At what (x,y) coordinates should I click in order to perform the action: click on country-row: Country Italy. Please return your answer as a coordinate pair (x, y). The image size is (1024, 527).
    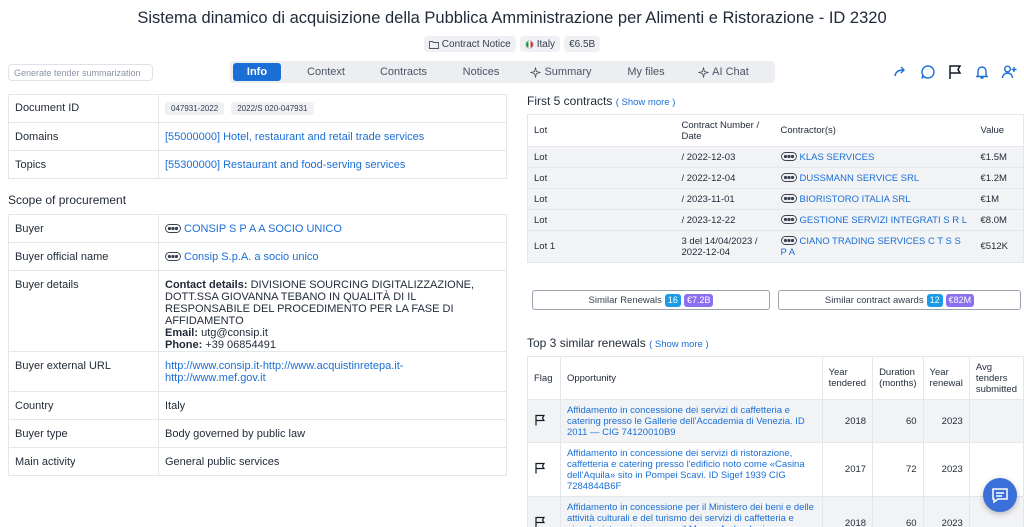
    Looking at the image, I should click on (257, 405).